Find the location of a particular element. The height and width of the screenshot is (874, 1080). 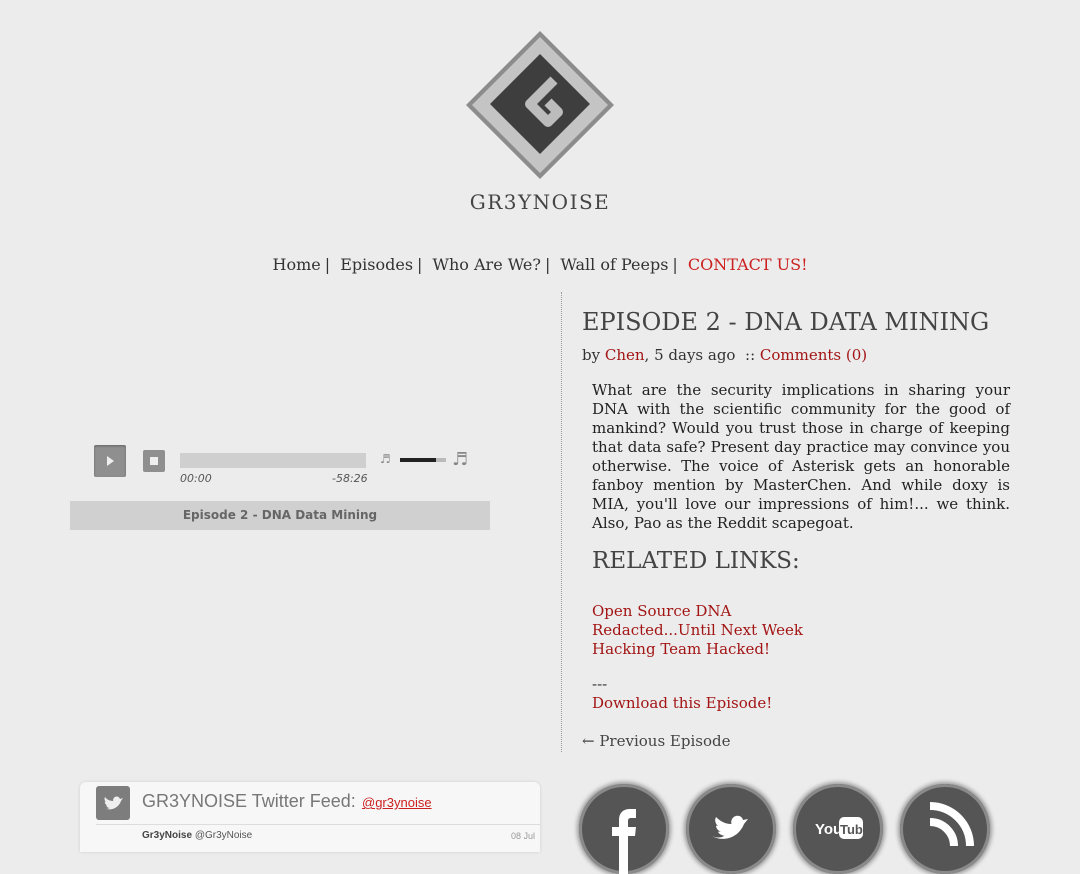

volume-level is located at coordinates (418, 460).